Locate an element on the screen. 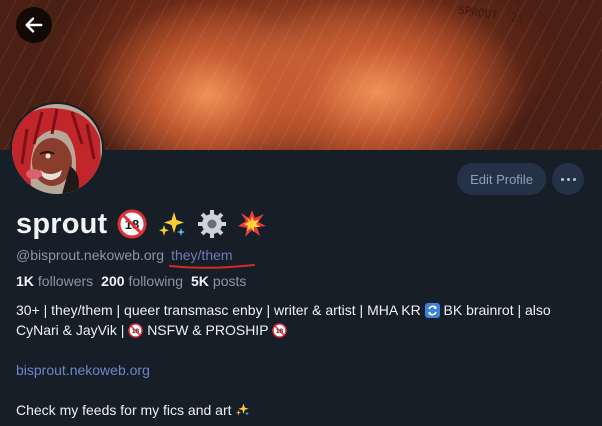 This screenshot has height=426, width=602. following-stat: 200 following is located at coordinates (142, 281).